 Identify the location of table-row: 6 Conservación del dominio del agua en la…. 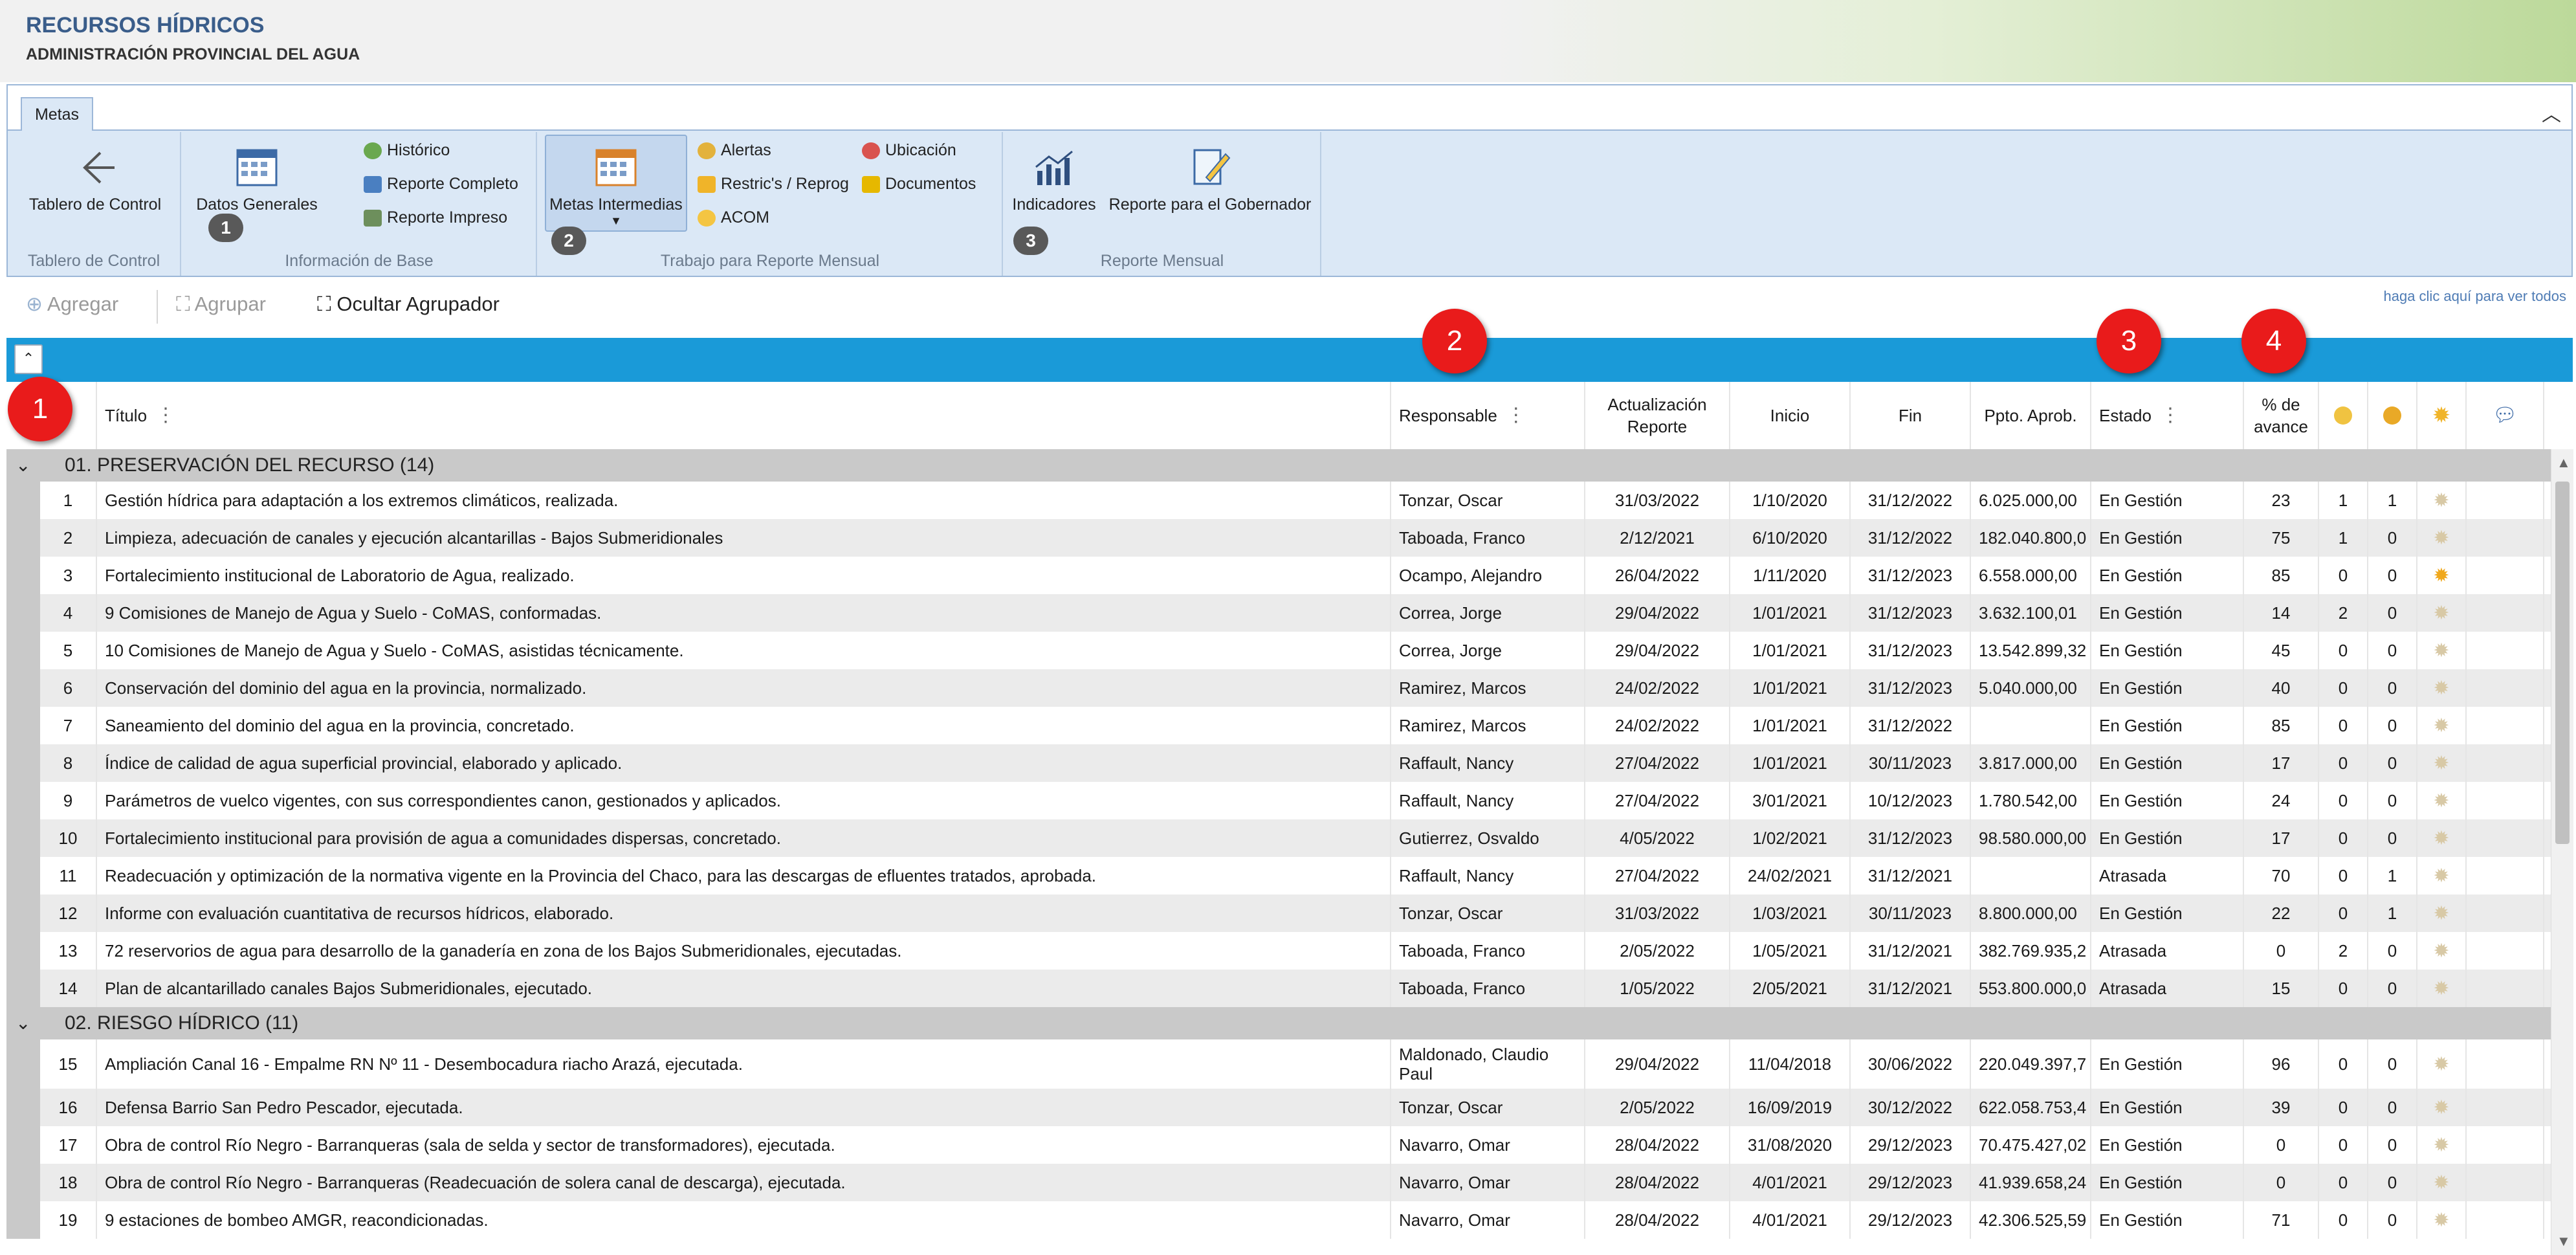
(1278, 688).